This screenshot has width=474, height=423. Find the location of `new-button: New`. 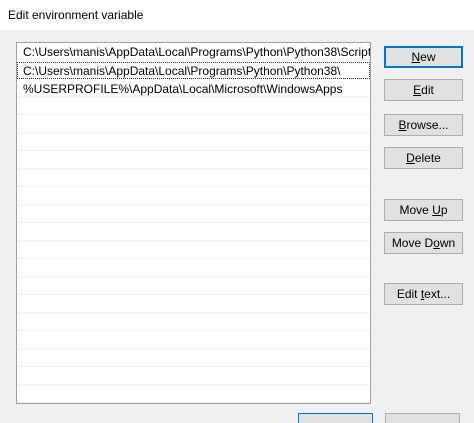

new-button: New is located at coordinates (423, 57).